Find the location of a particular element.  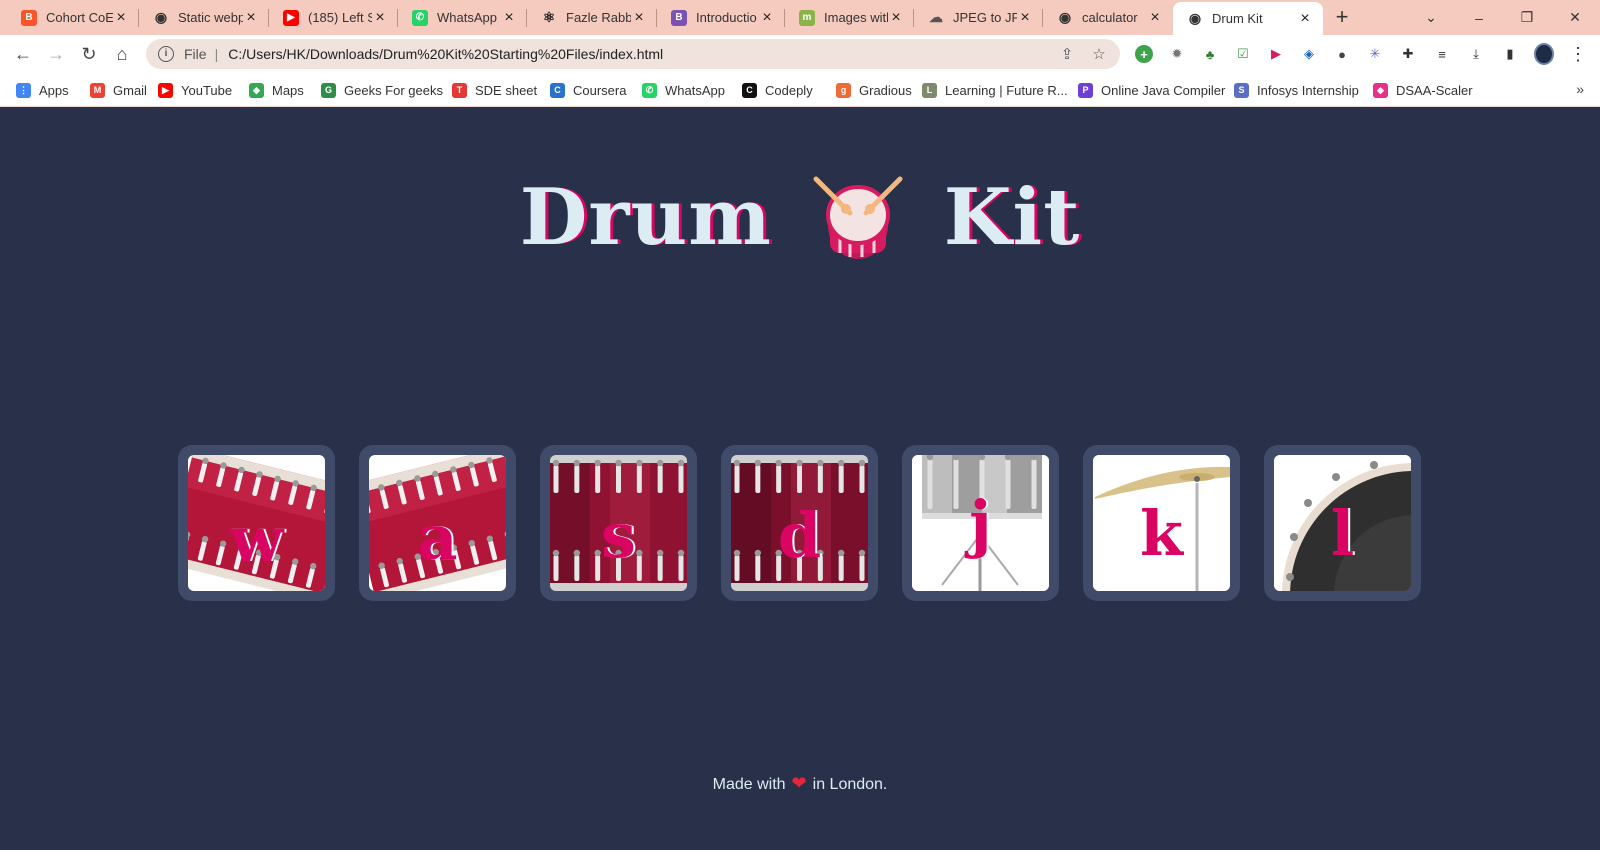

bookmark-label: Coursera is located at coordinates (600, 90).